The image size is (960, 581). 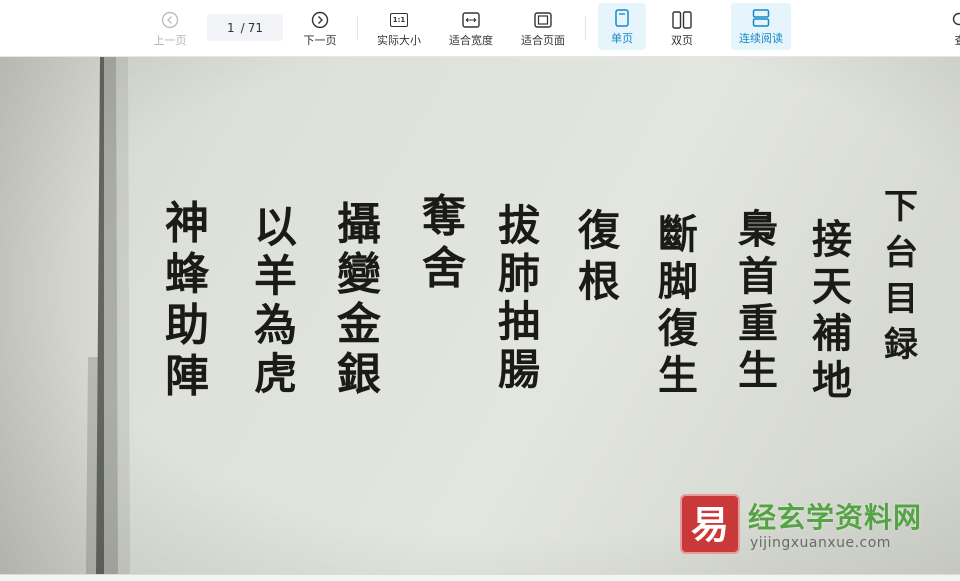 I want to click on page-current: 1, so click(x=231, y=28).